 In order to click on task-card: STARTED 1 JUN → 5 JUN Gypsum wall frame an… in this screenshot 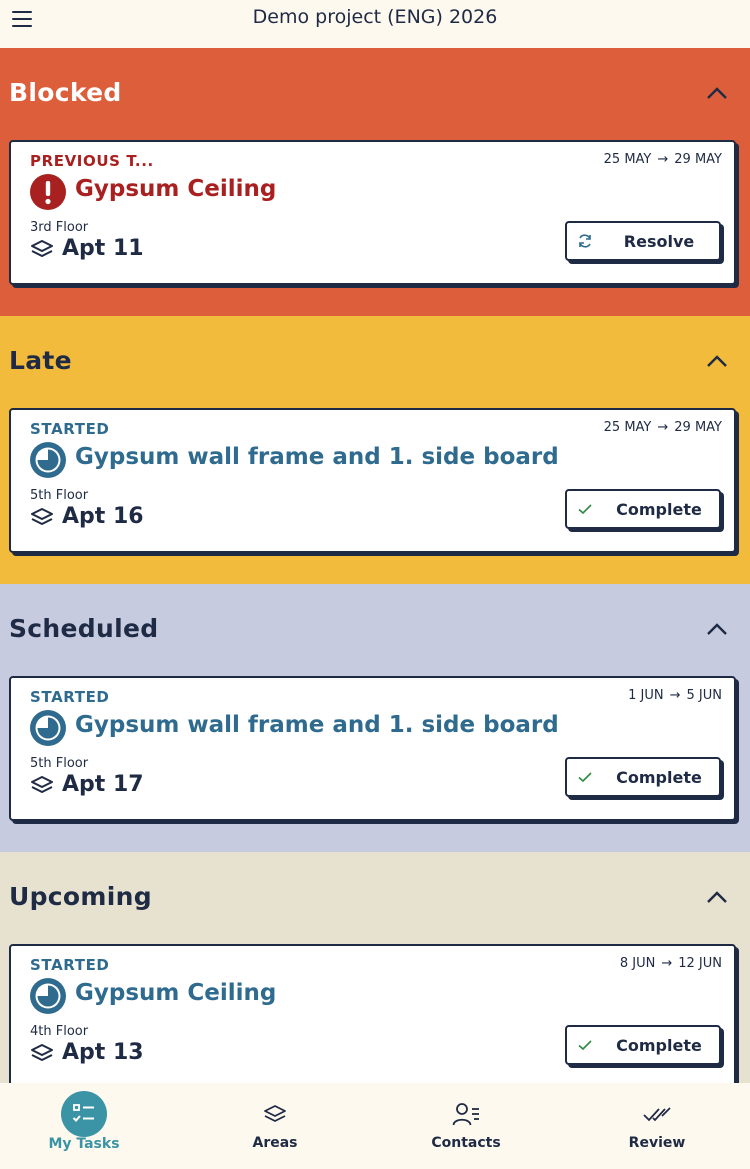, I will do `click(372, 748)`.